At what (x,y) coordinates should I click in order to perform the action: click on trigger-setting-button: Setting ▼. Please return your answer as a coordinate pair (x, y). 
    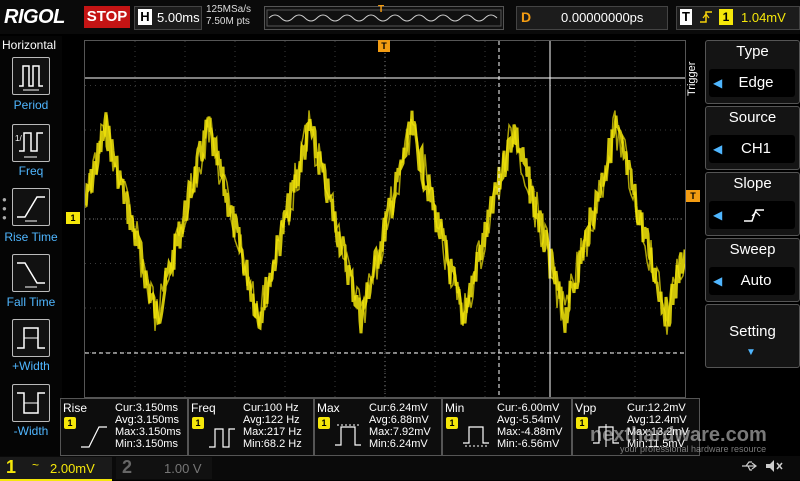
    Looking at the image, I should click on (752, 336).